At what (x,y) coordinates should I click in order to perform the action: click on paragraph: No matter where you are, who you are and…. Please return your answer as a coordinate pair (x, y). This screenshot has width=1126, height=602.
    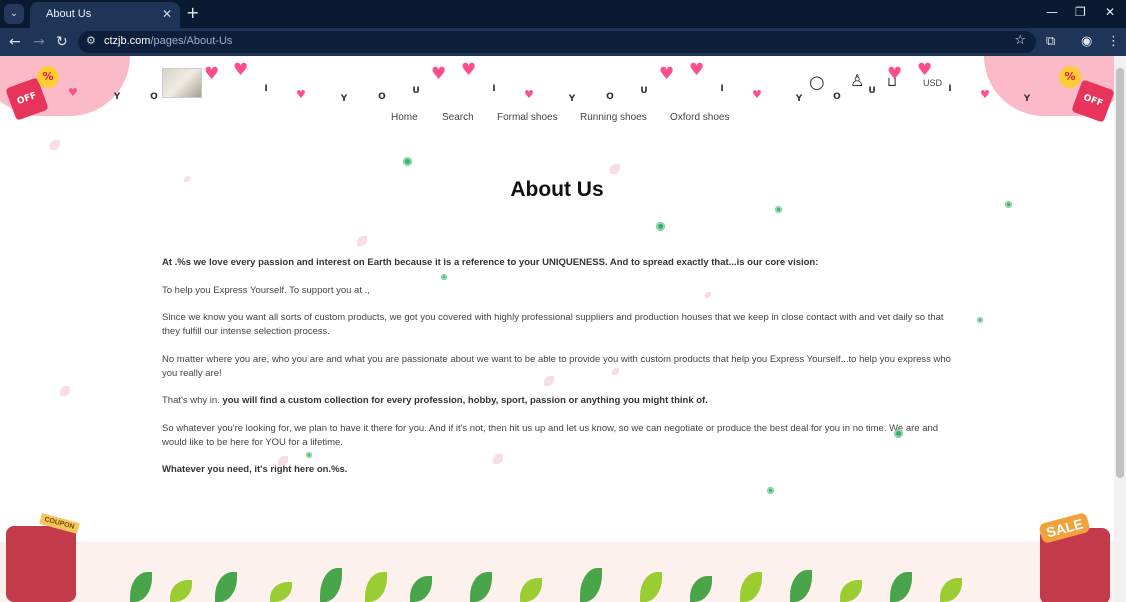
    Looking at the image, I should click on (556, 366).